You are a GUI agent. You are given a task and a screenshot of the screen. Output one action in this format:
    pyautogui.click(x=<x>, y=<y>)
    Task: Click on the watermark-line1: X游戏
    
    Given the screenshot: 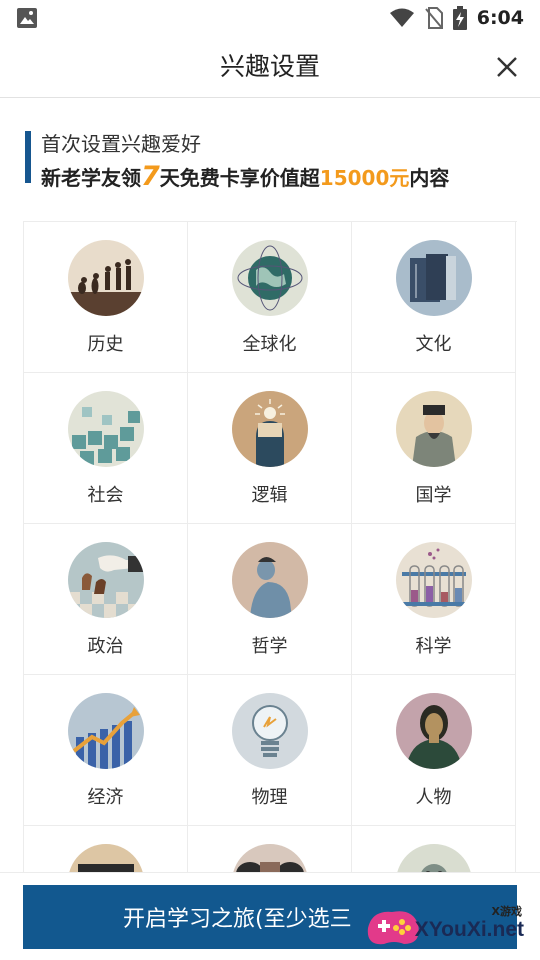 What is the action you would take?
    pyautogui.click(x=506, y=911)
    